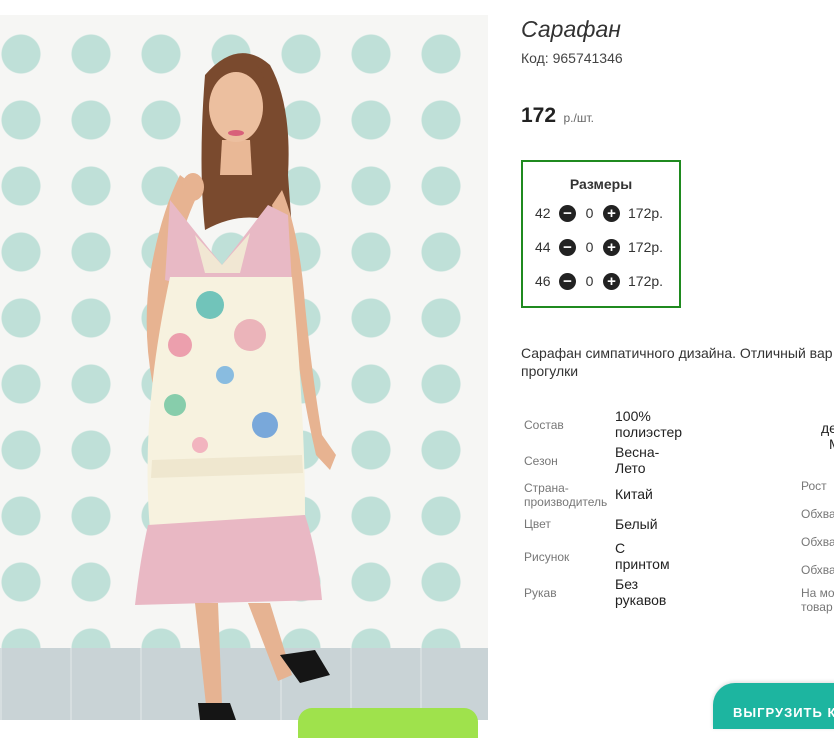 This screenshot has height=738, width=834. What do you see at coordinates (539, 115) in the screenshot?
I see `price-amount: 172` at bounding box center [539, 115].